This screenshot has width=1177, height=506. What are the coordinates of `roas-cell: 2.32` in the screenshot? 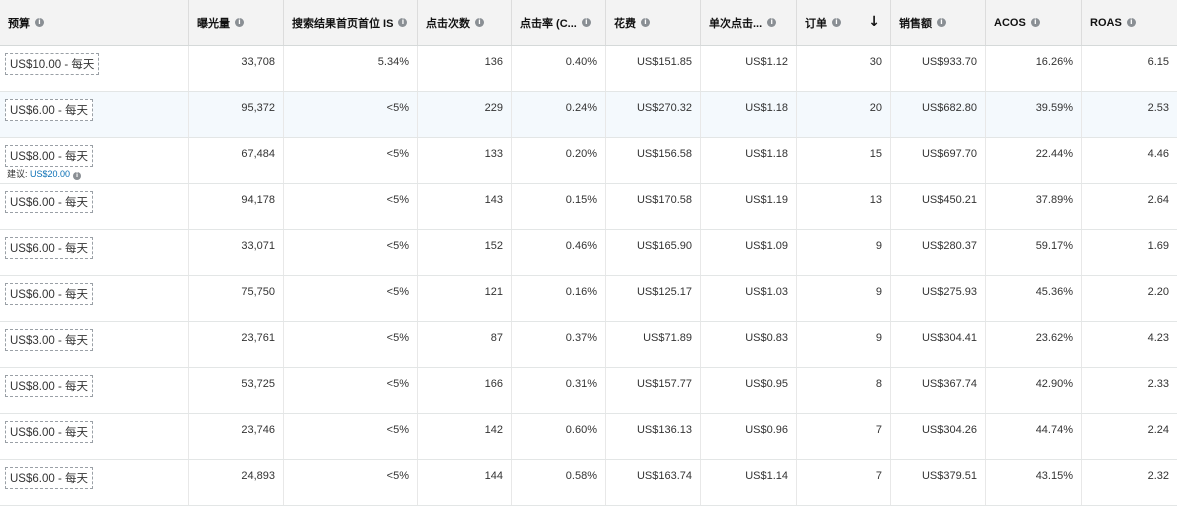 It's located at (1158, 476).